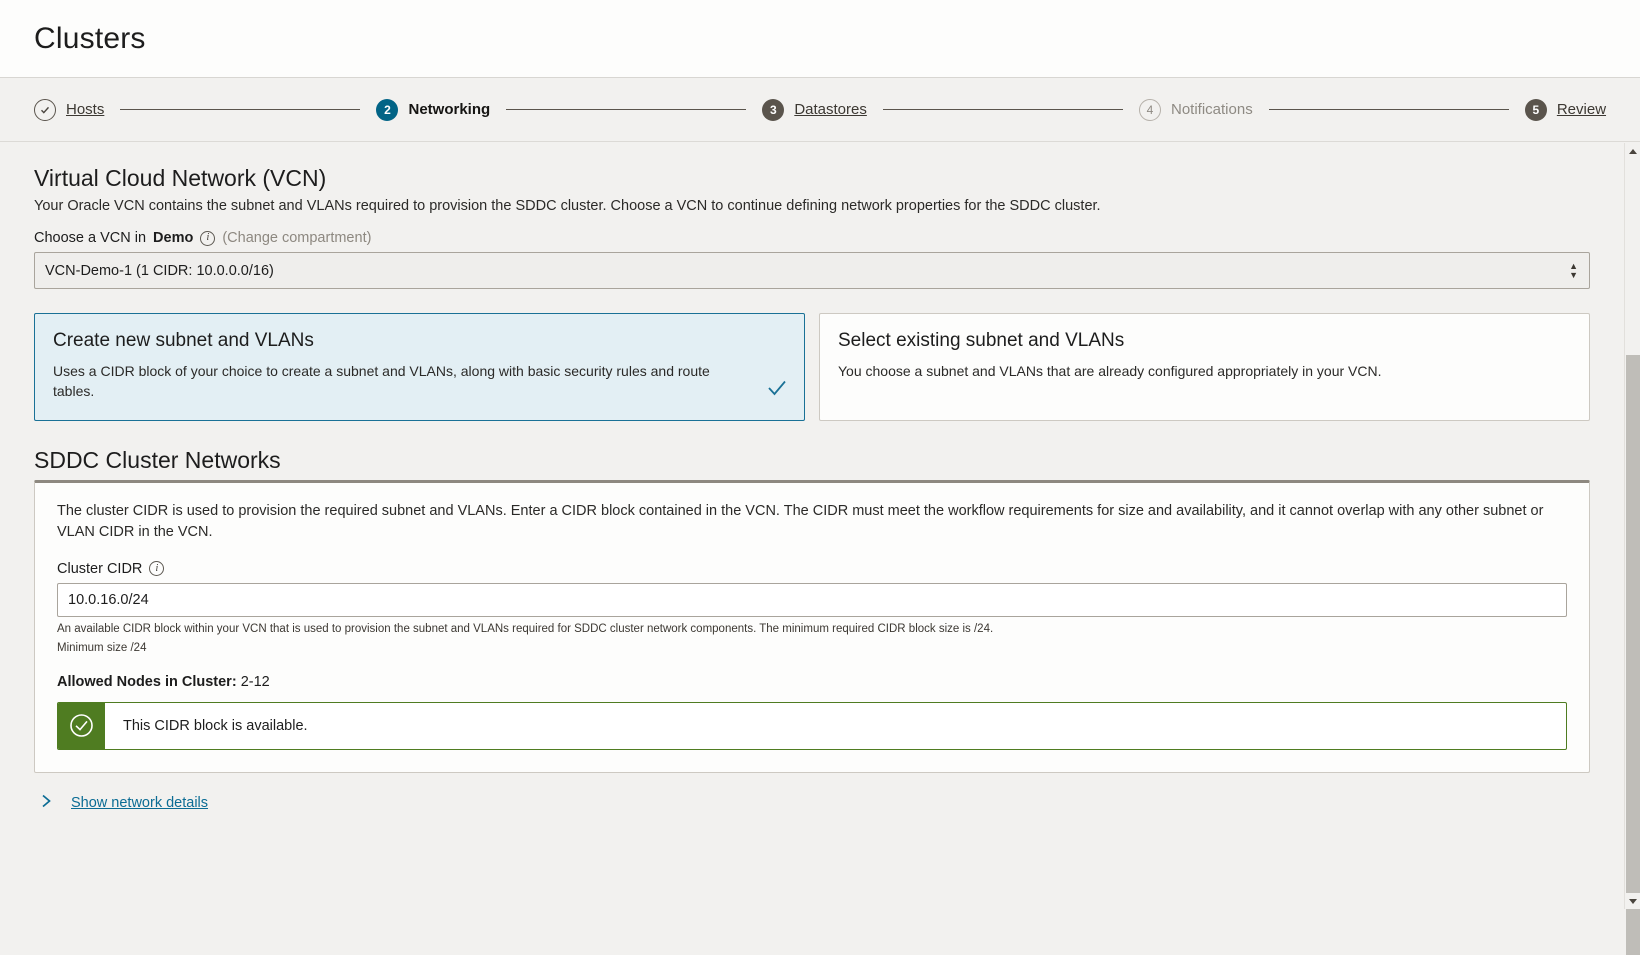 The image size is (1640, 955). What do you see at coordinates (183, 340) in the screenshot?
I see `option-card-create-new-title: Create new subnet and VLANs` at bounding box center [183, 340].